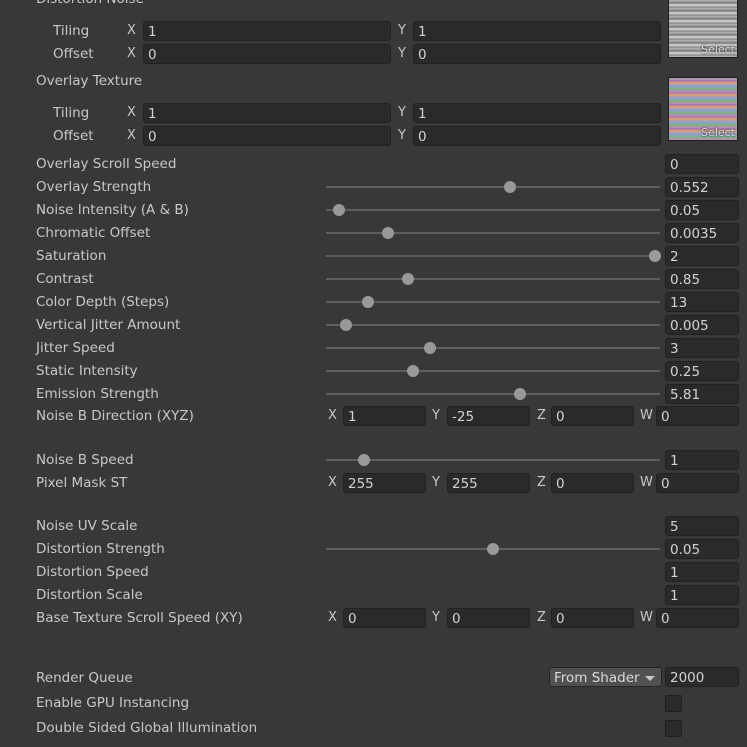 The width and height of the screenshot is (747, 747). Describe the element at coordinates (702, 164) in the screenshot. I see `overlay-scroll-speed-field: 0` at that location.